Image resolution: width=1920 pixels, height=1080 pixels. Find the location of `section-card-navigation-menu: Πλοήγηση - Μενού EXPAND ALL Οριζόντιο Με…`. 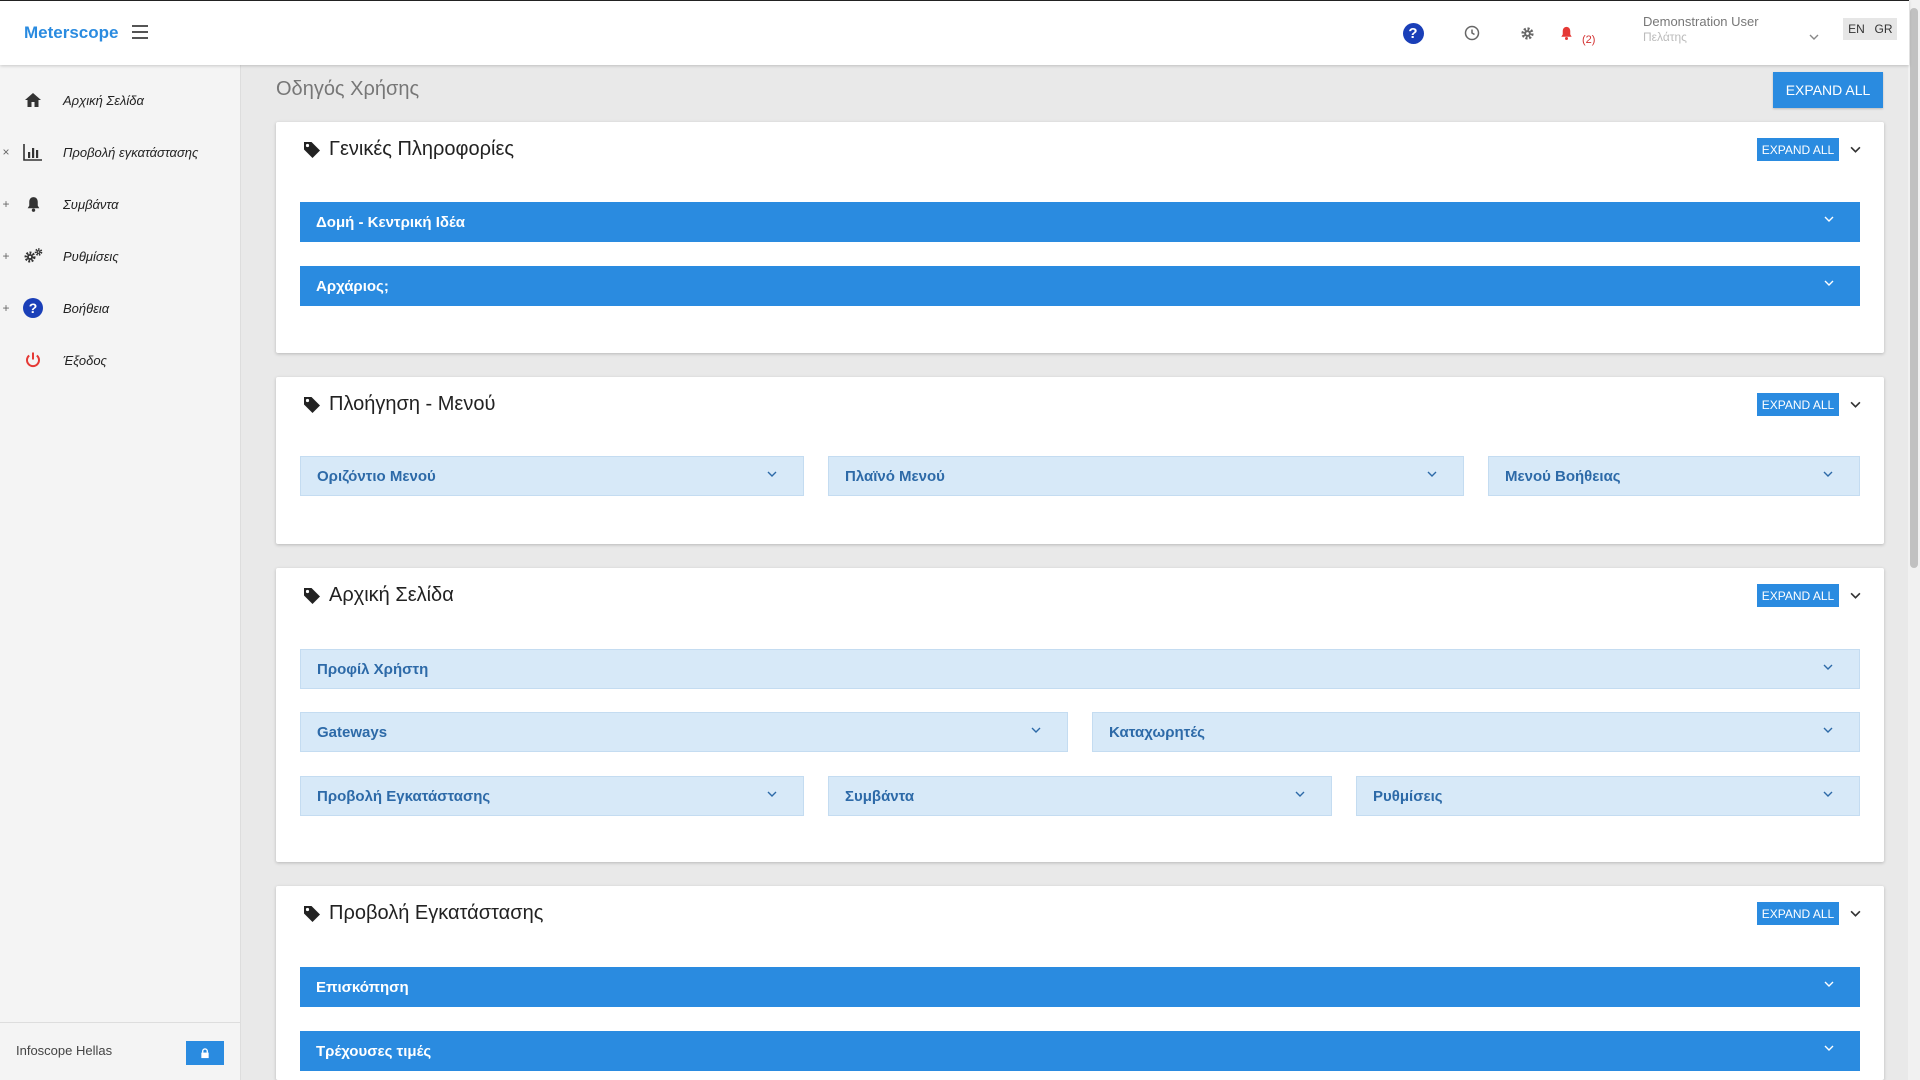

section-card-navigation-menu: Πλοήγηση - Μενού EXPAND ALL Οριζόντιο Με… is located at coordinates (1080, 460).